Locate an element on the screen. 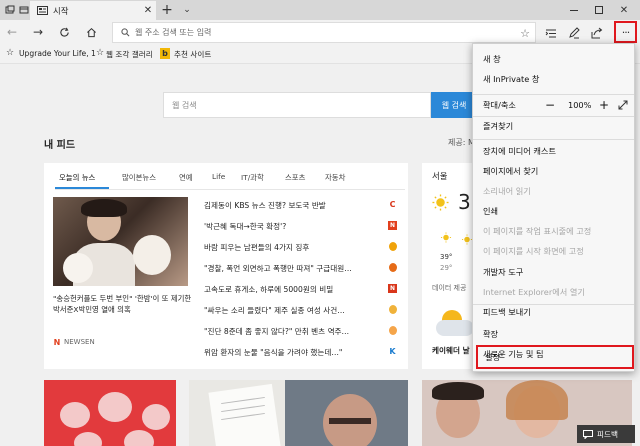  tab-it-science: IT/과학 is located at coordinates (252, 177).